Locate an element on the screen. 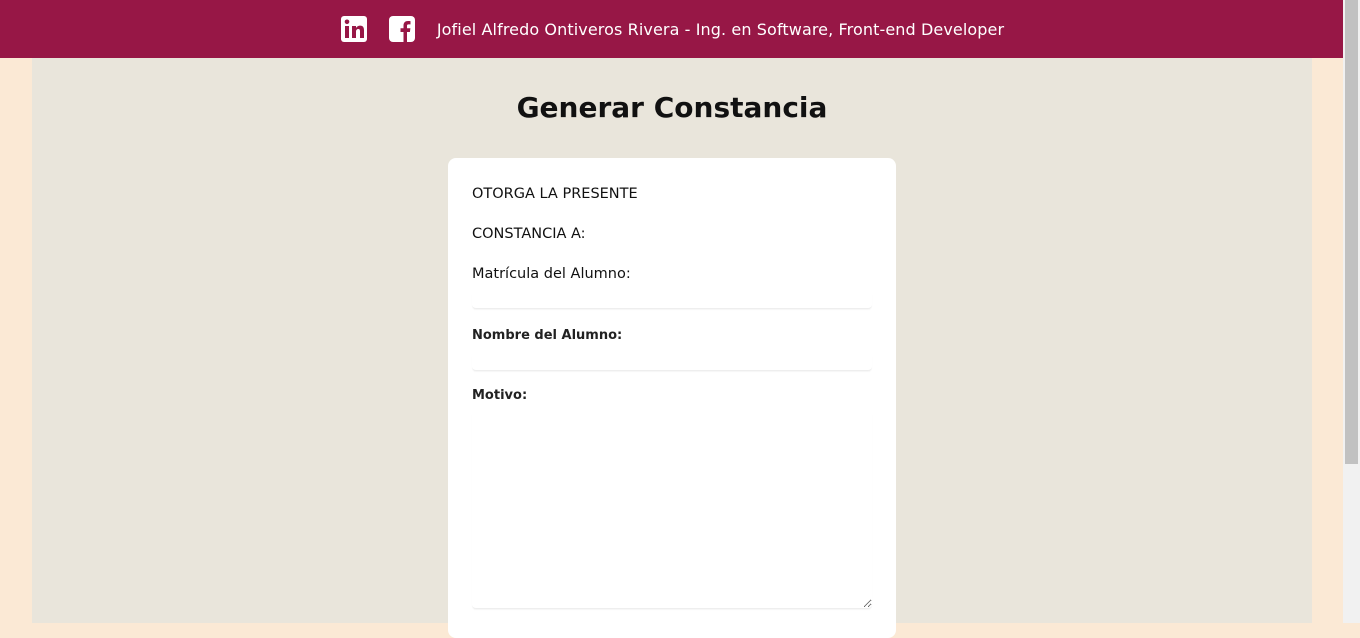  page-scrollbar is located at coordinates (1351, 311).